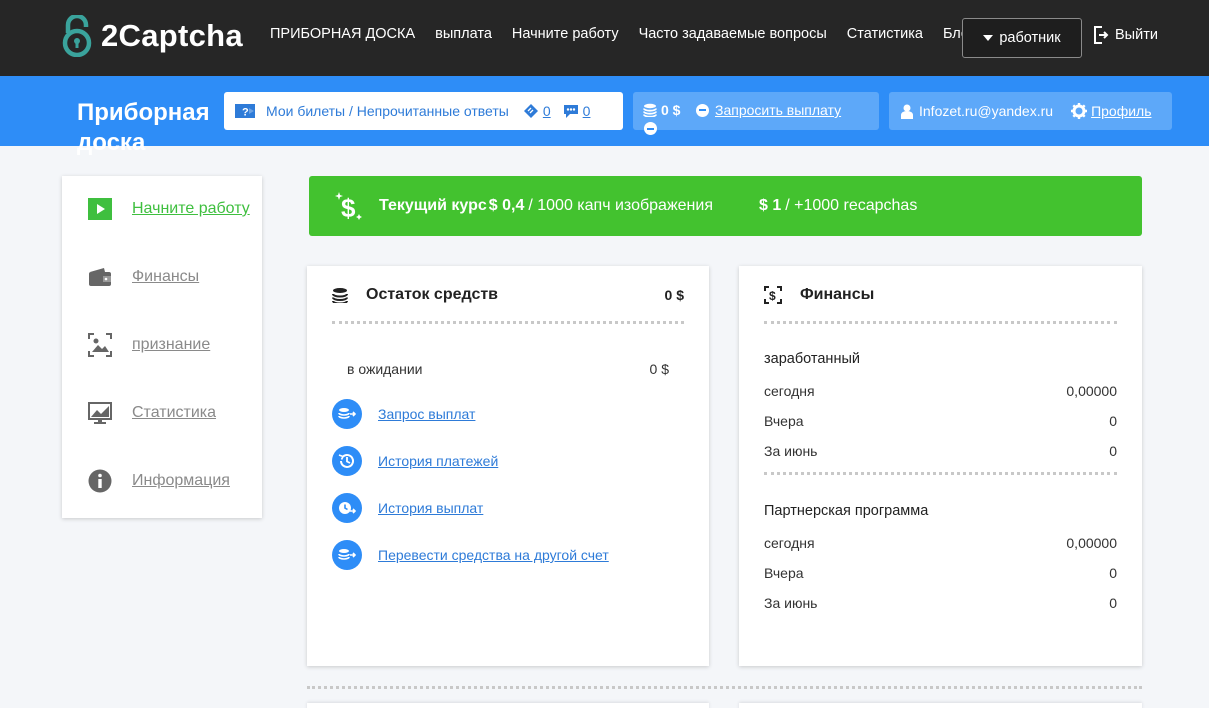 The width and height of the screenshot is (1209, 708). Describe the element at coordinates (438, 461) in the screenshot. I see `link-label: История платежей` at that location.